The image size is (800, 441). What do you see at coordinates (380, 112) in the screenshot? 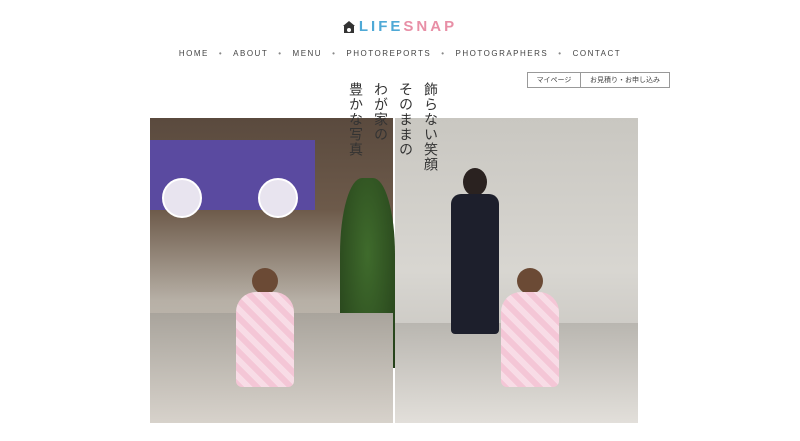
I see `hero-tagline-col-3: わが家の` at bounding box center [380, 112].